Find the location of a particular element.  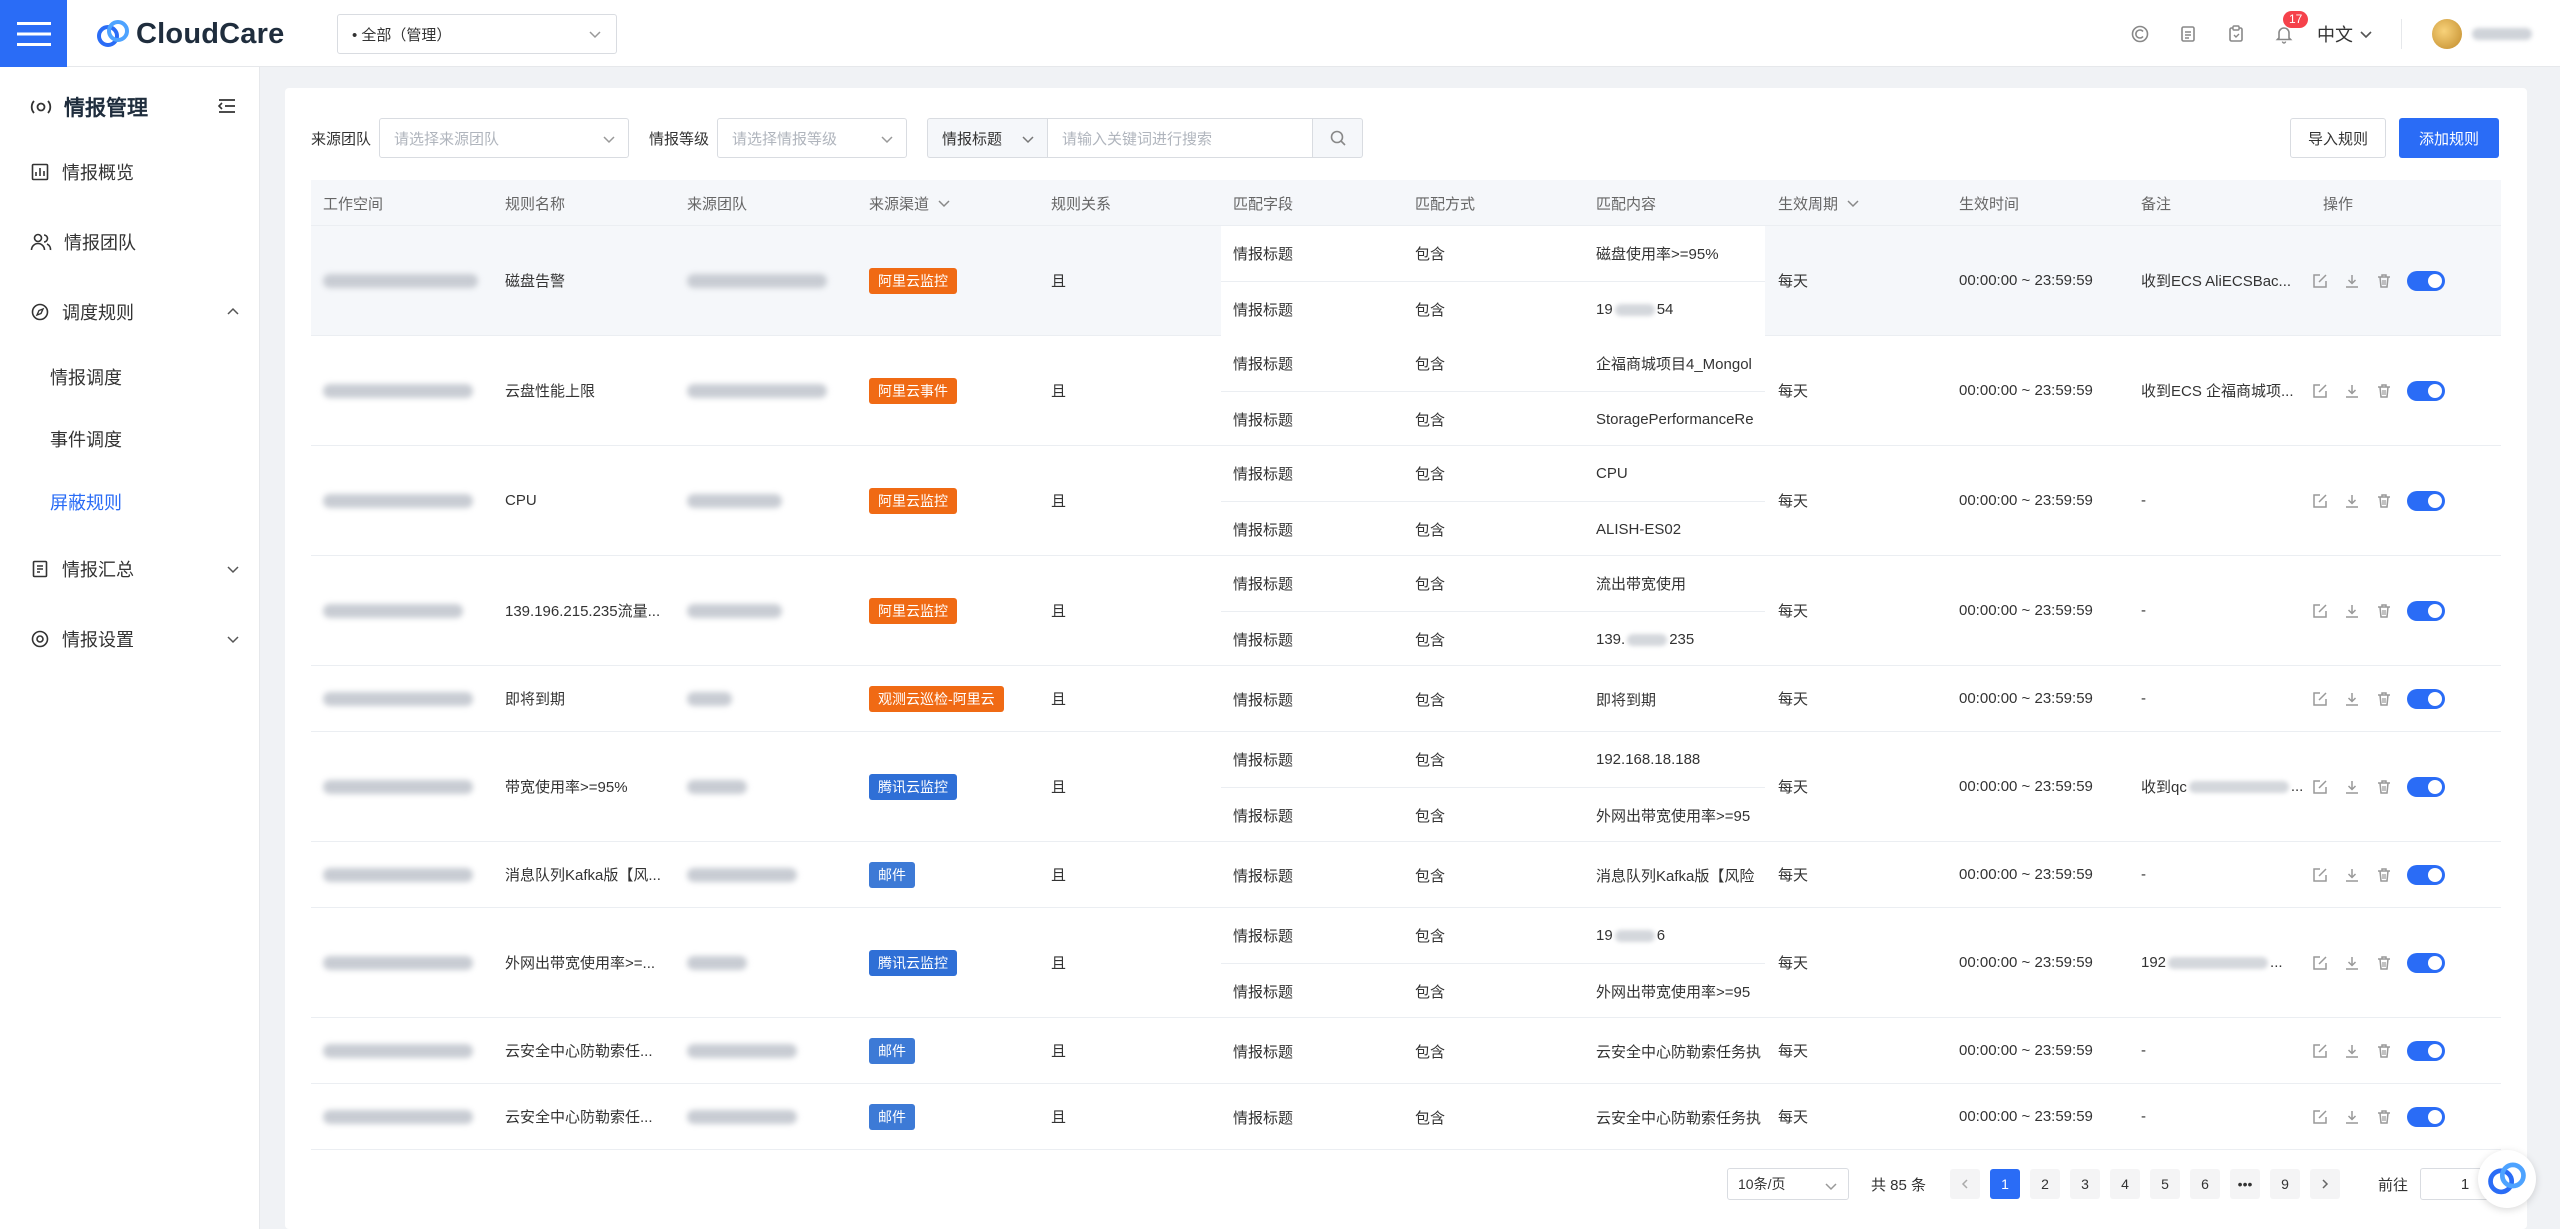

next-page-button is located at coordinates (2325, 1184).